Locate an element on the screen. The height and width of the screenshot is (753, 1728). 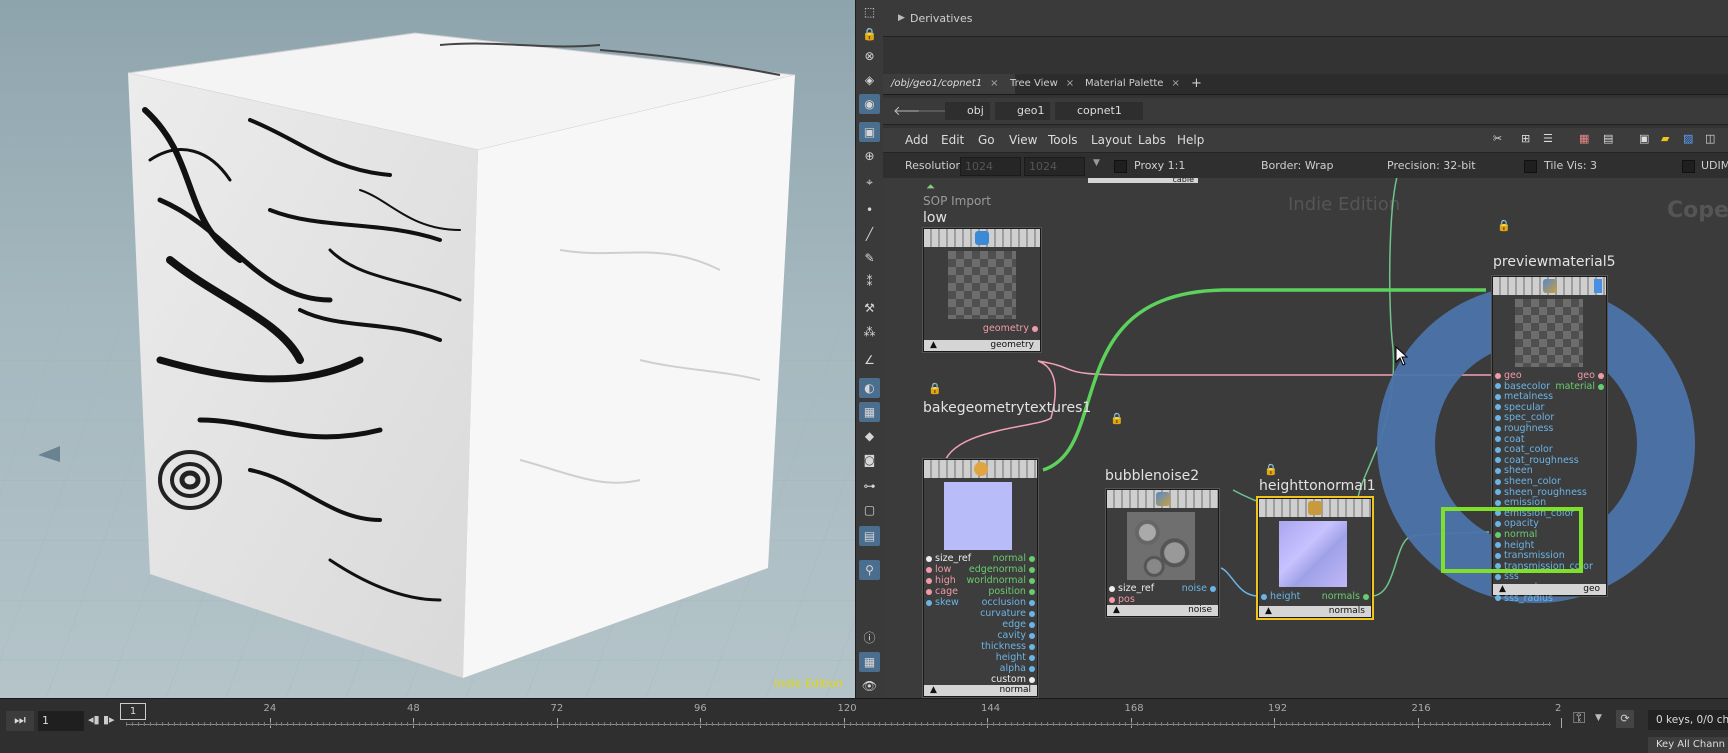
menu-add: Add is located at coordinates (916, 140).